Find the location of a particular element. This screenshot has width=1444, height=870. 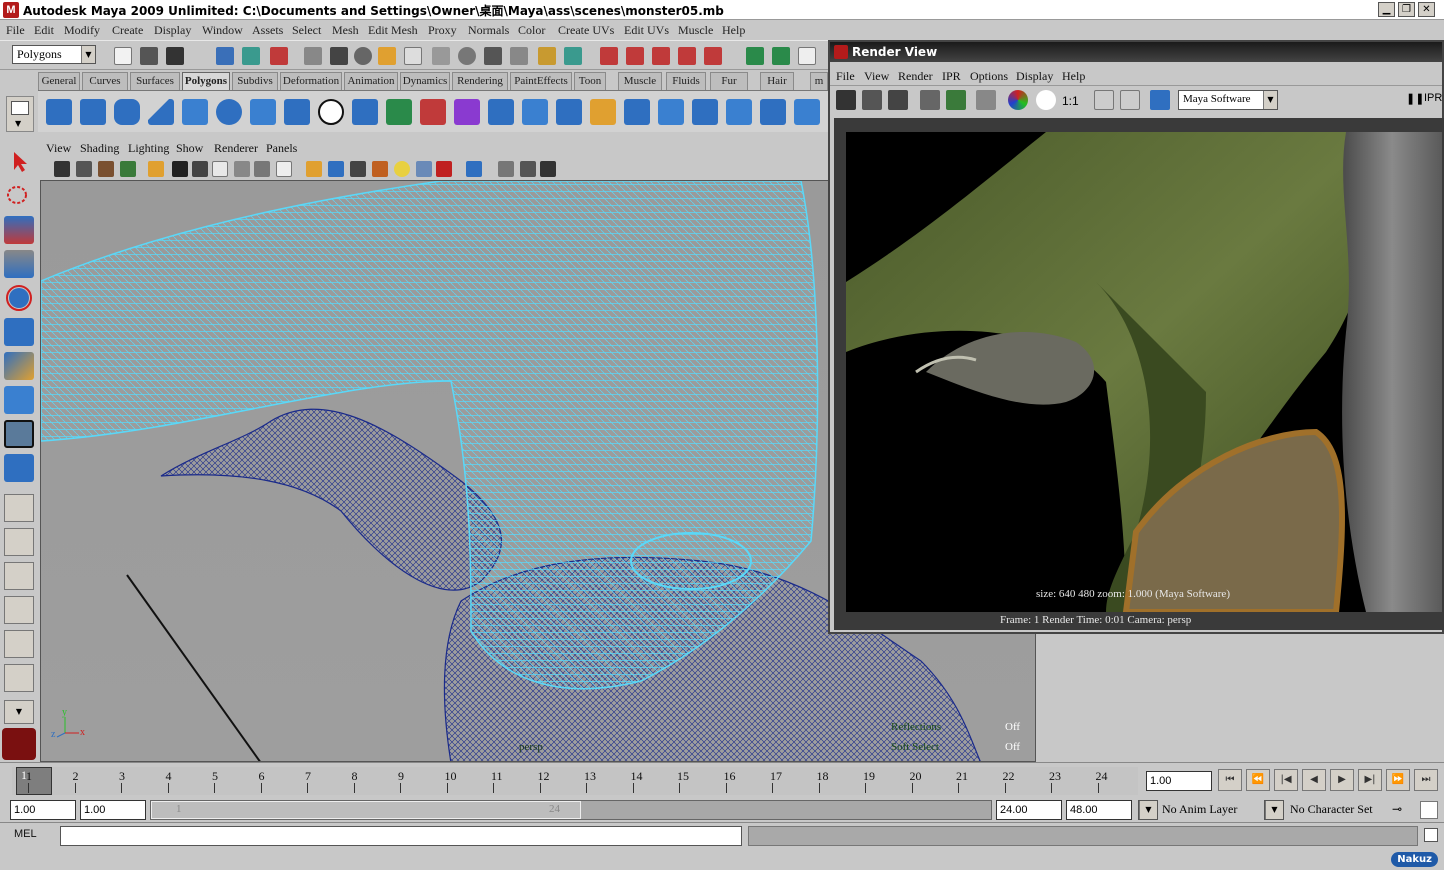

save-scene-icon is located at coordinates (175, 56).